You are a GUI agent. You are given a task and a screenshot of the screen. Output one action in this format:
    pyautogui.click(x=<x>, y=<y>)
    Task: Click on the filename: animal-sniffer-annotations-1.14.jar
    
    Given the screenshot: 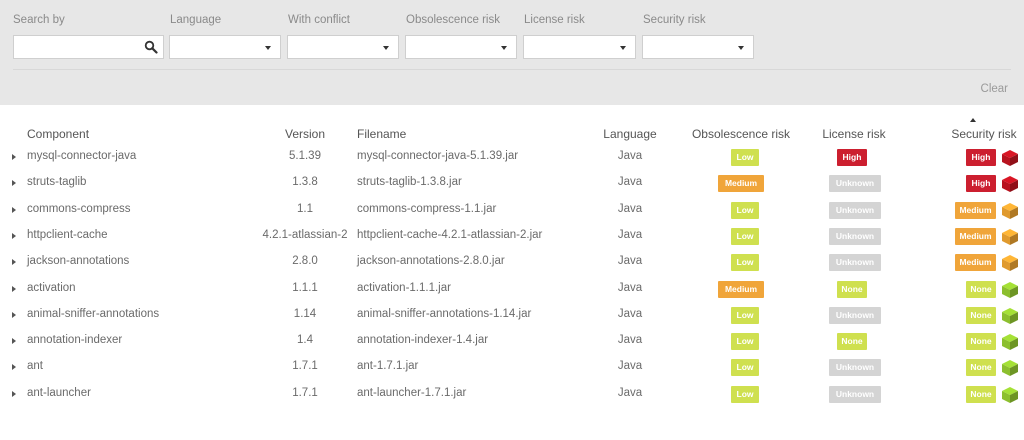 What is the action you would take?
    pyautogui.click(x=444, y=313)
    